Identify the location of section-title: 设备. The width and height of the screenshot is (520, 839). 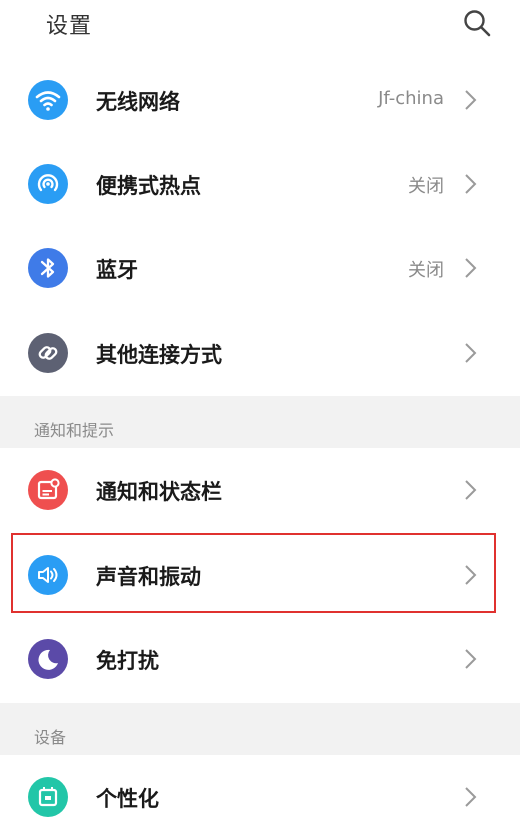
(50, 737).